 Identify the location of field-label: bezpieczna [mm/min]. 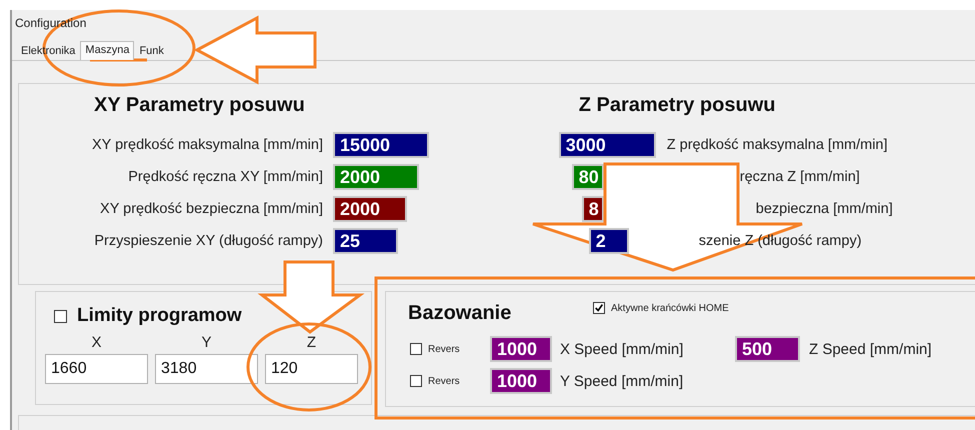
(824, 209).